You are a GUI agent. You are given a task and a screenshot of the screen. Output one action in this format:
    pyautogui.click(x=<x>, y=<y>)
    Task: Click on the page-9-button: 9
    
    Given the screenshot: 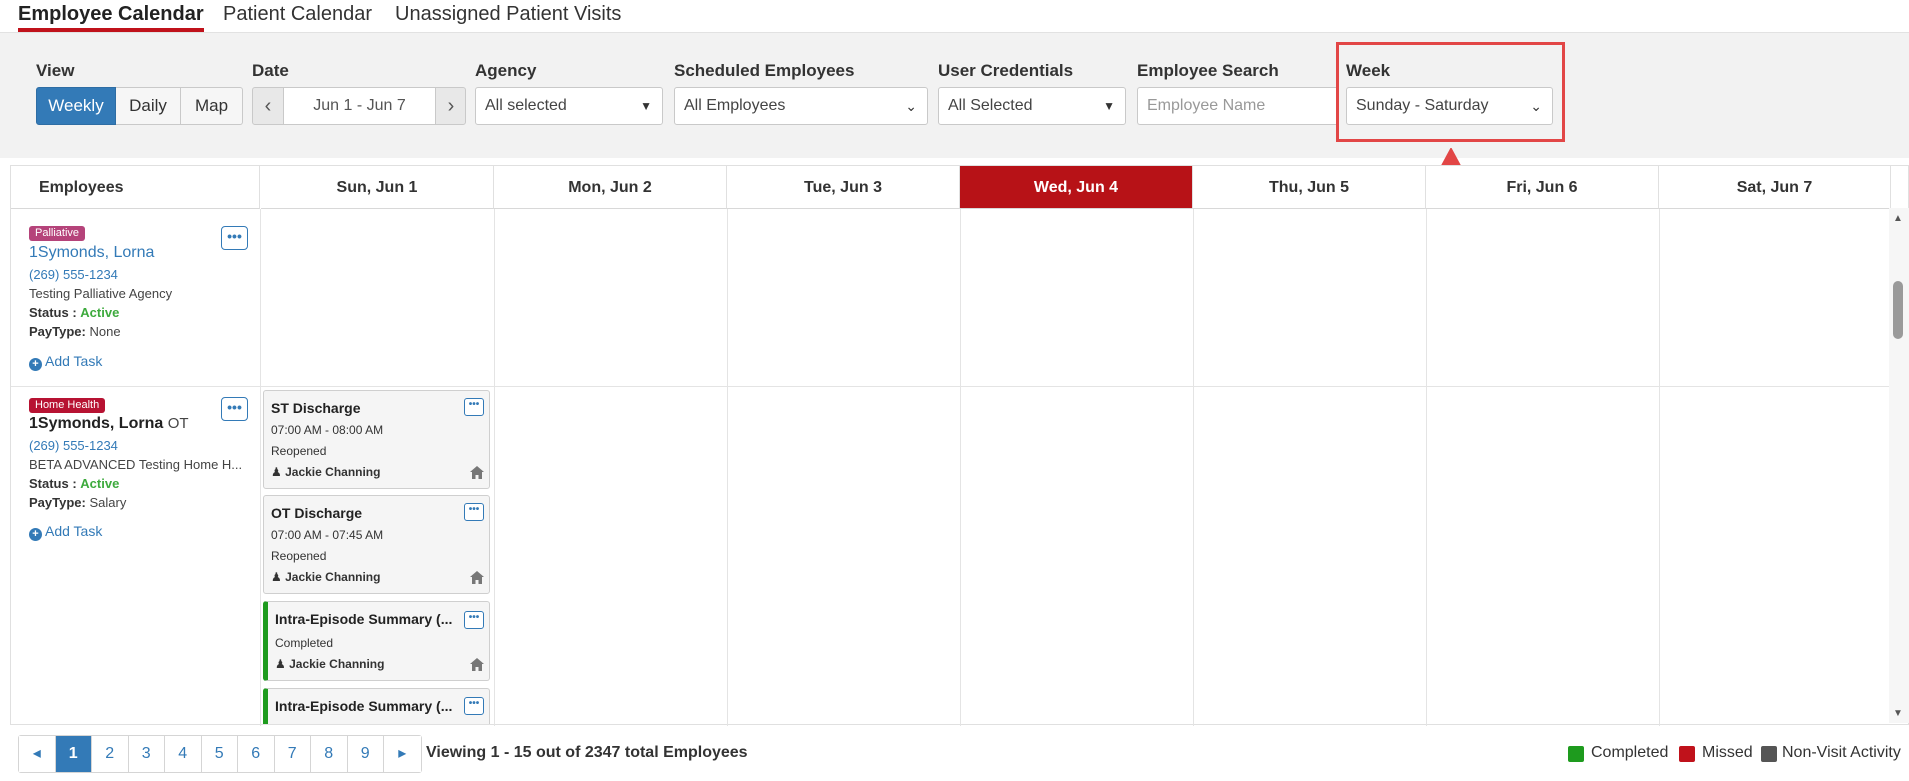 What is the action you would take?
    pyautogui.click(x=365, y=754)
    